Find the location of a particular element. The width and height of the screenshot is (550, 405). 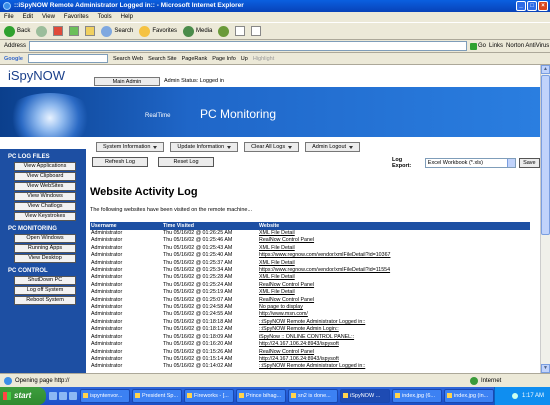

scroll-thumb is located at coordinates (545, 155).